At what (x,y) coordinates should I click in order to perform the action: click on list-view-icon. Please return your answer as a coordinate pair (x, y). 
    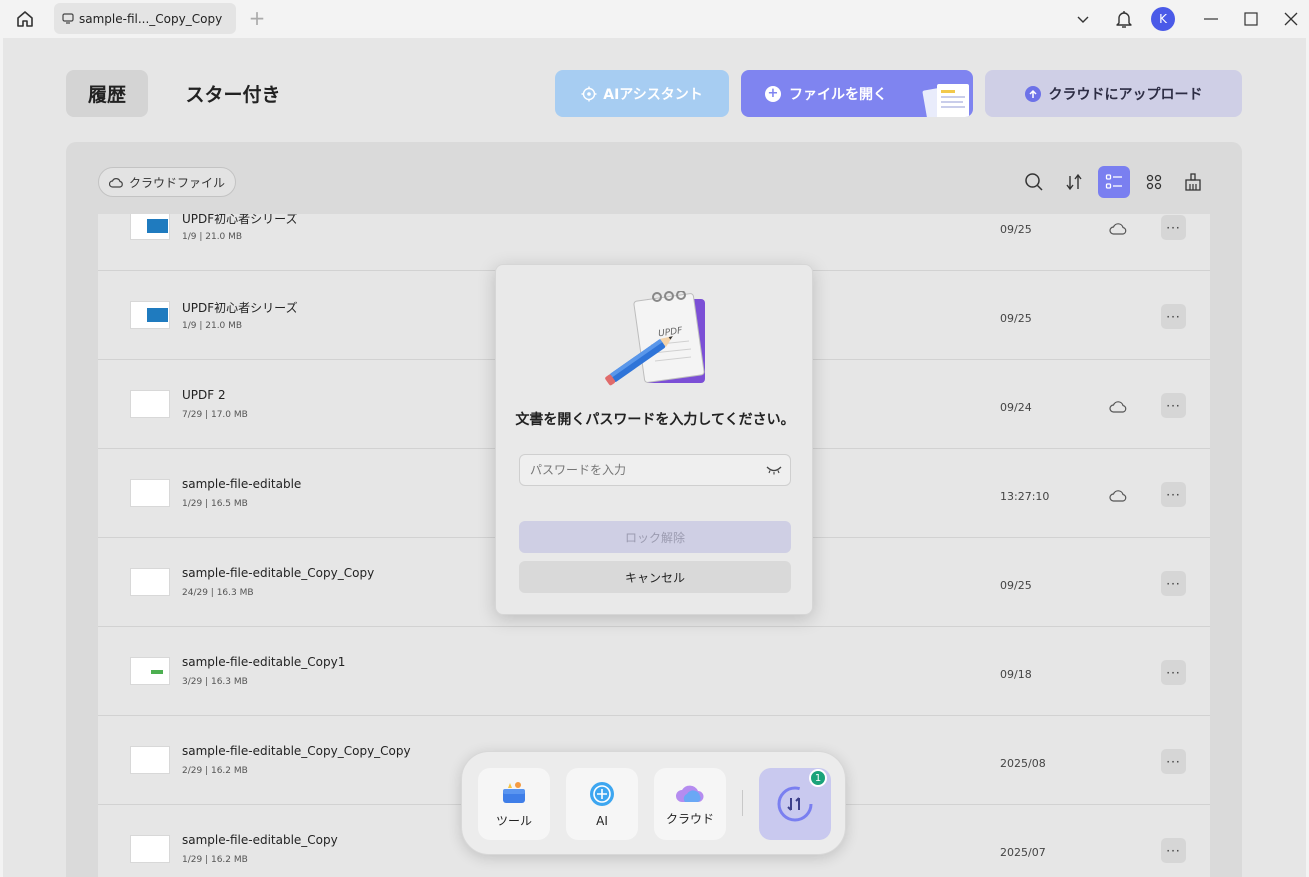
    Looking at the image, I should click on (1114, 182).